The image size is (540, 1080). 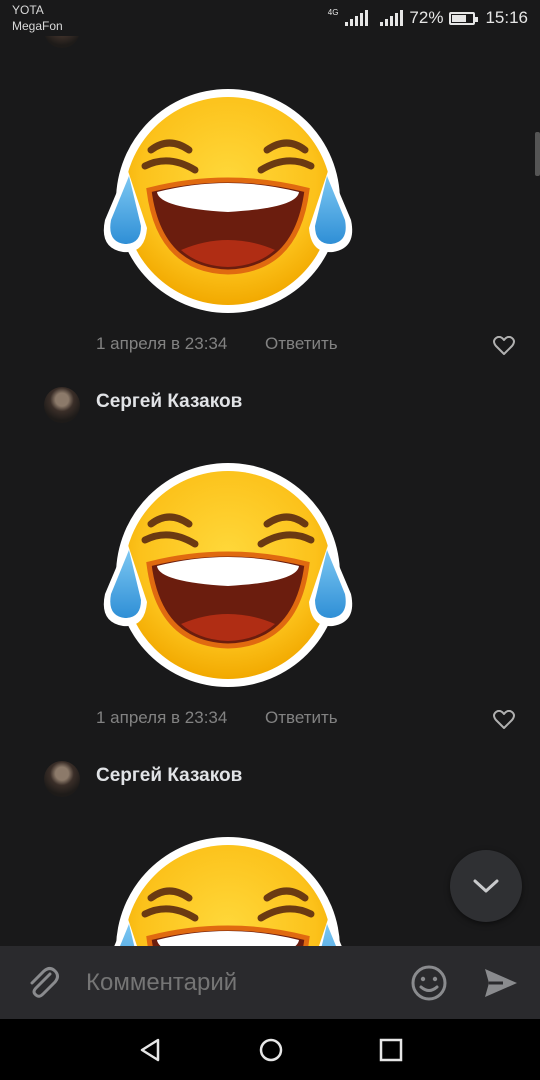 What do you see at coordinates (270, 18) in the screenshot?
I see `status-bar: YOTA MegaFon 4G 72% 15:16` at bounding box center [270, 18].